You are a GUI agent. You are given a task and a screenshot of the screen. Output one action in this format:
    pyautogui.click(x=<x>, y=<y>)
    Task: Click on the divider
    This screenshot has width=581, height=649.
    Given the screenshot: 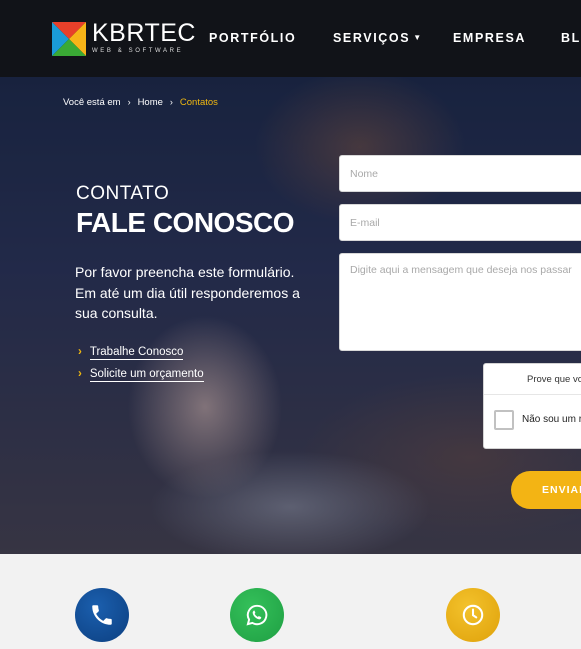 What is the action you would take?
    pyautogui.click(x=532, y=394)
    